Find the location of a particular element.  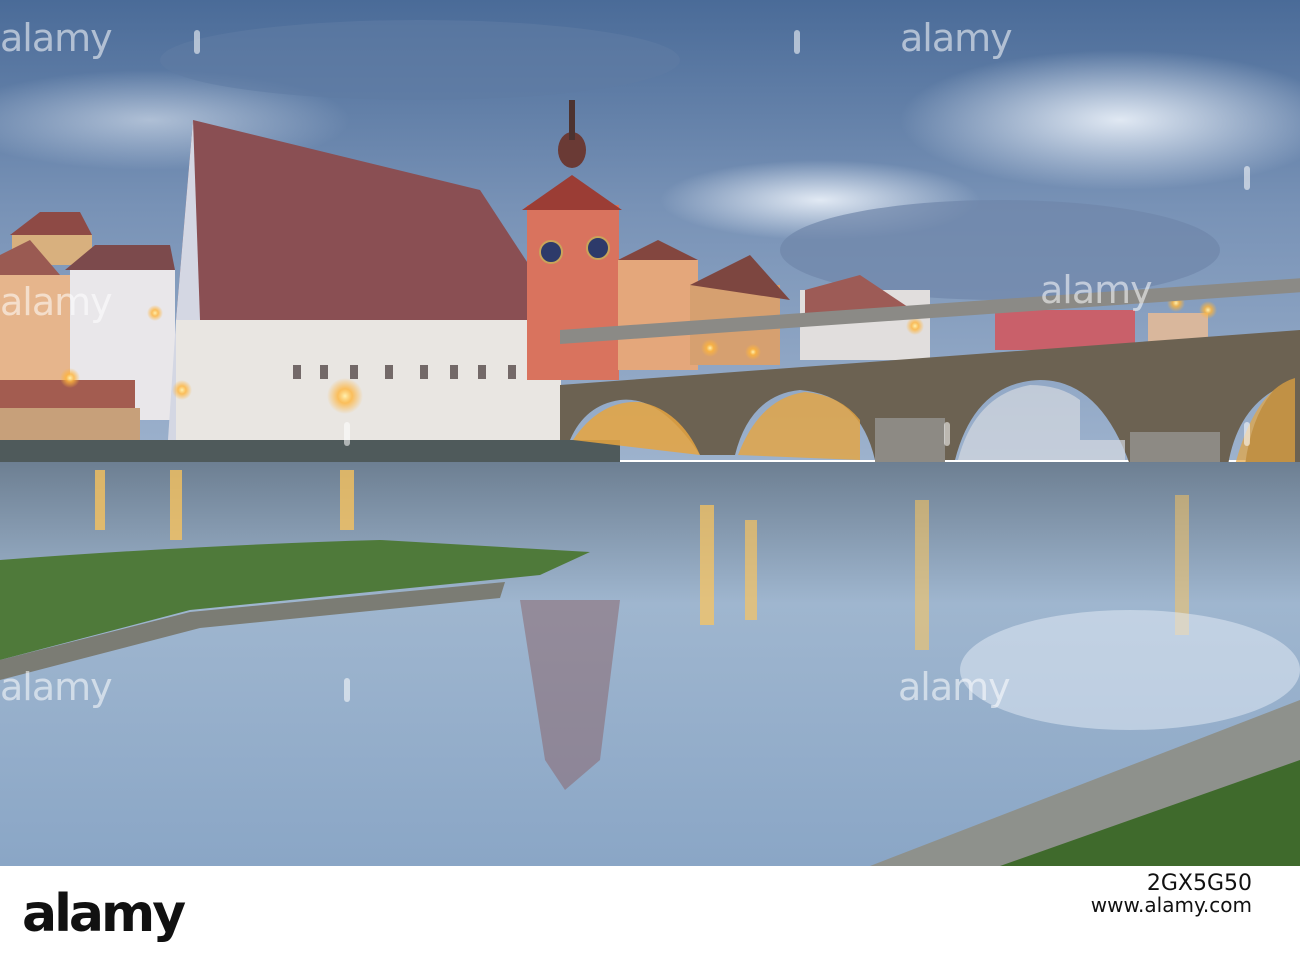

shop is located at coordinates (70, 424).